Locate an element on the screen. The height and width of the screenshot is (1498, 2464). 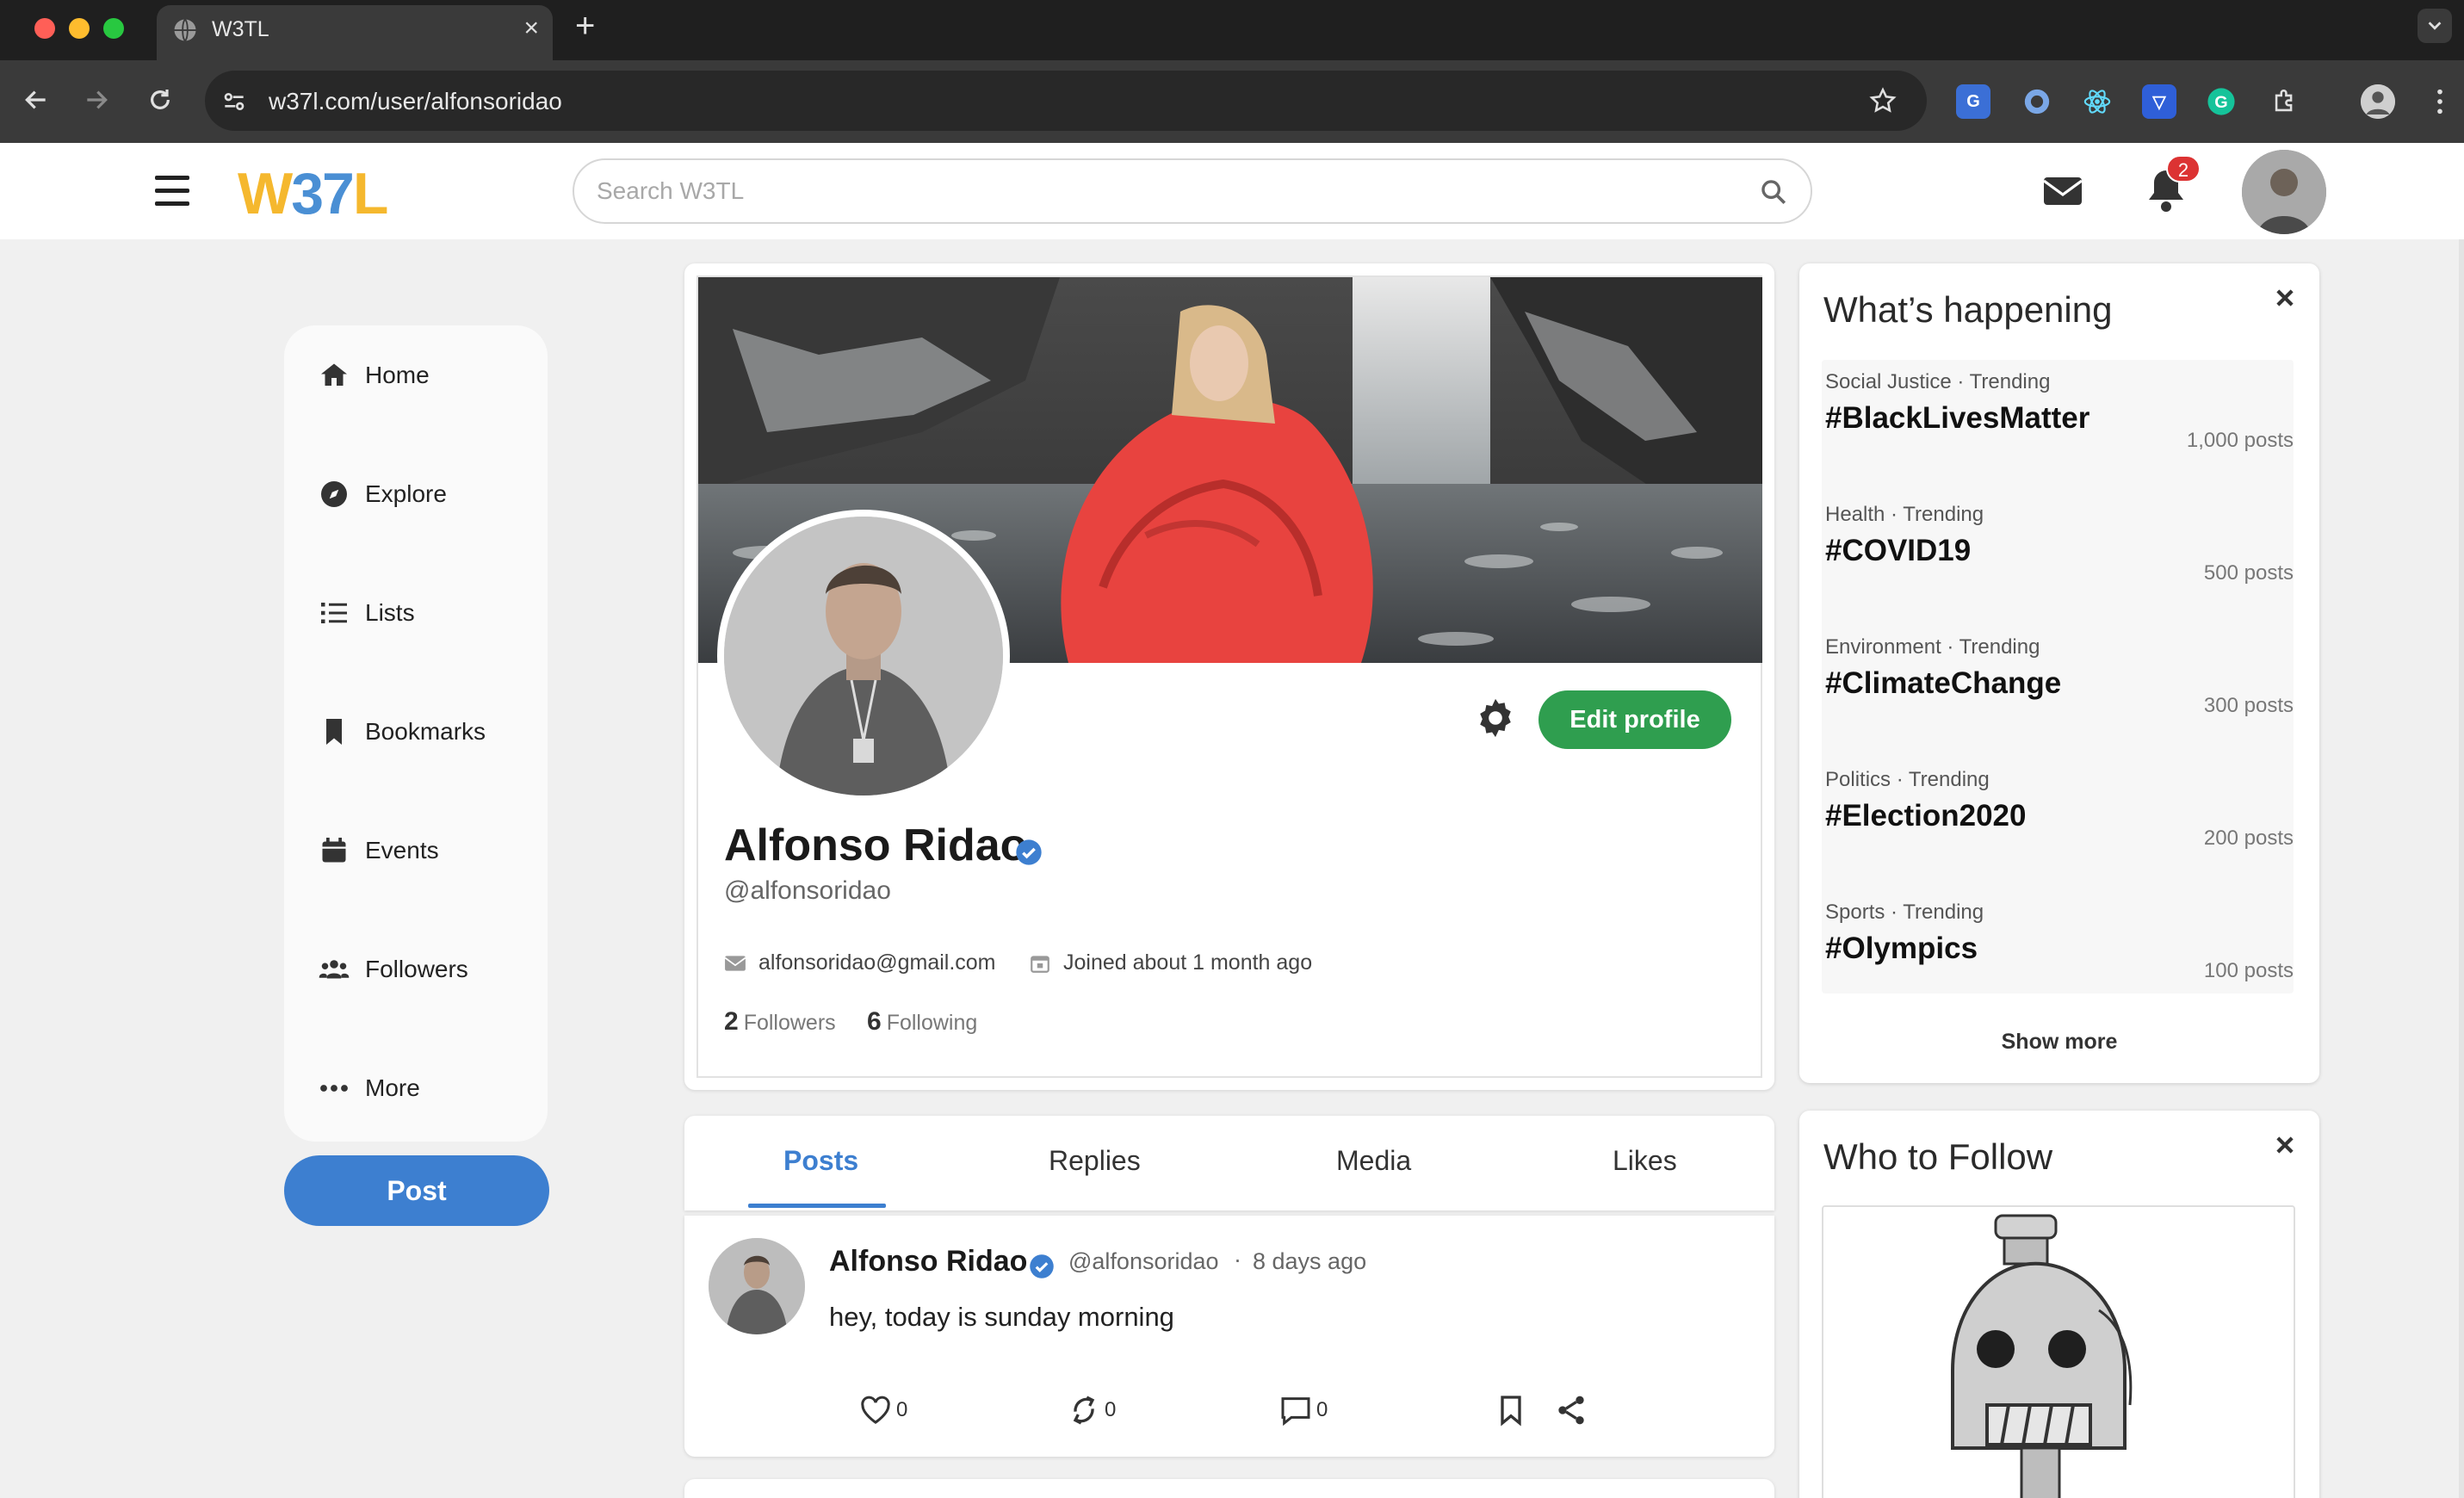
like-button: 0 is located at coordinates (882, 1410).